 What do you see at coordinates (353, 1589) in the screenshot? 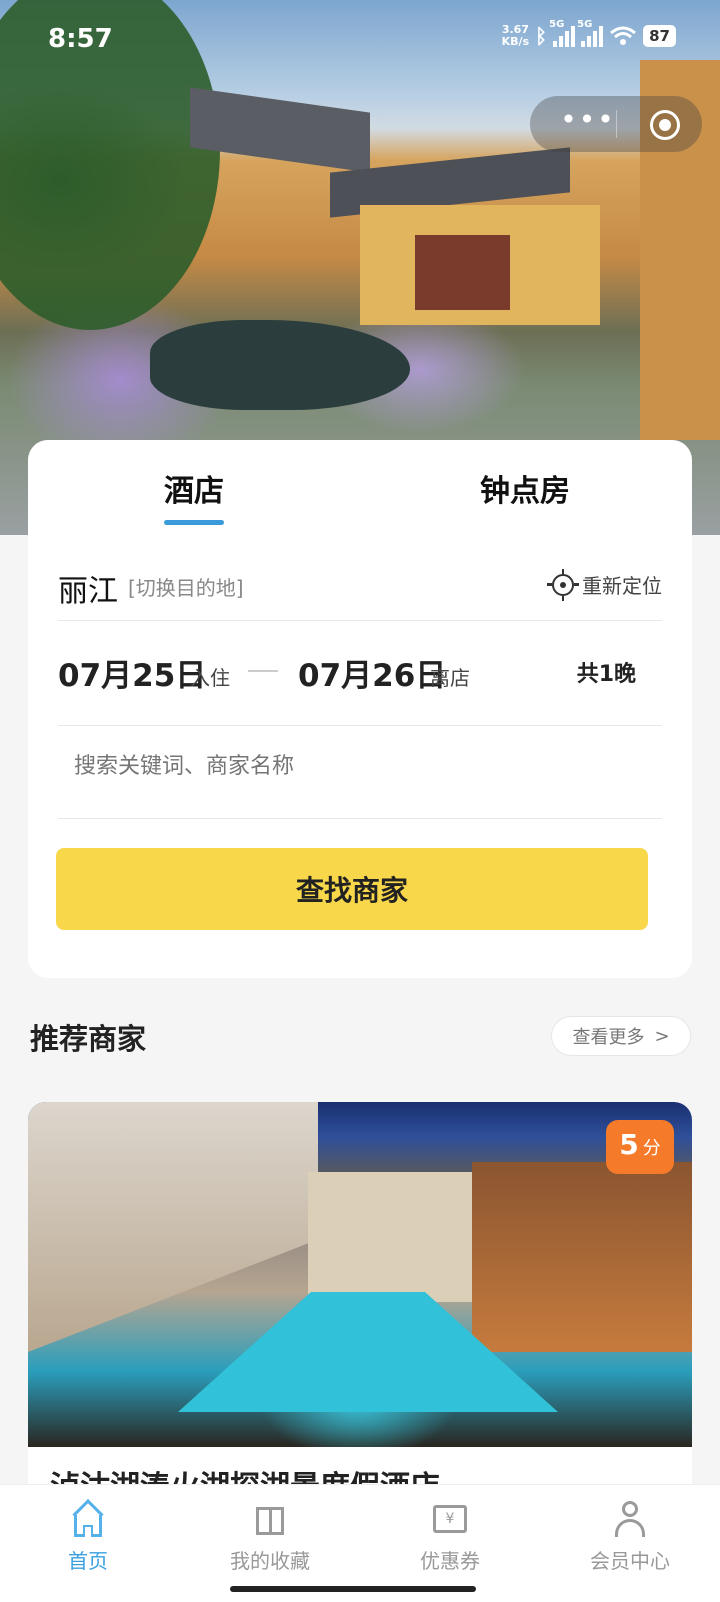
I see `home-indicator` at bounding box center [353, 1589].